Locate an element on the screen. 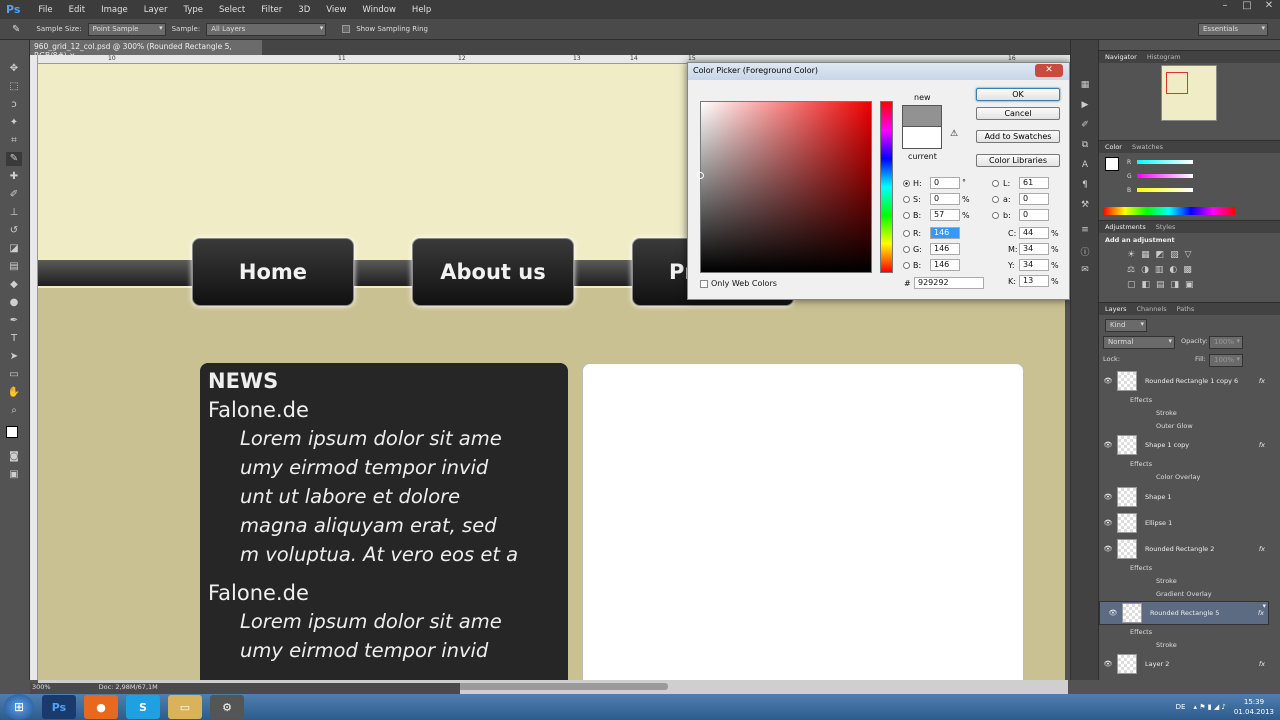  layer-row: 👁 Shape 1 is located at coordinates (1184, 497).